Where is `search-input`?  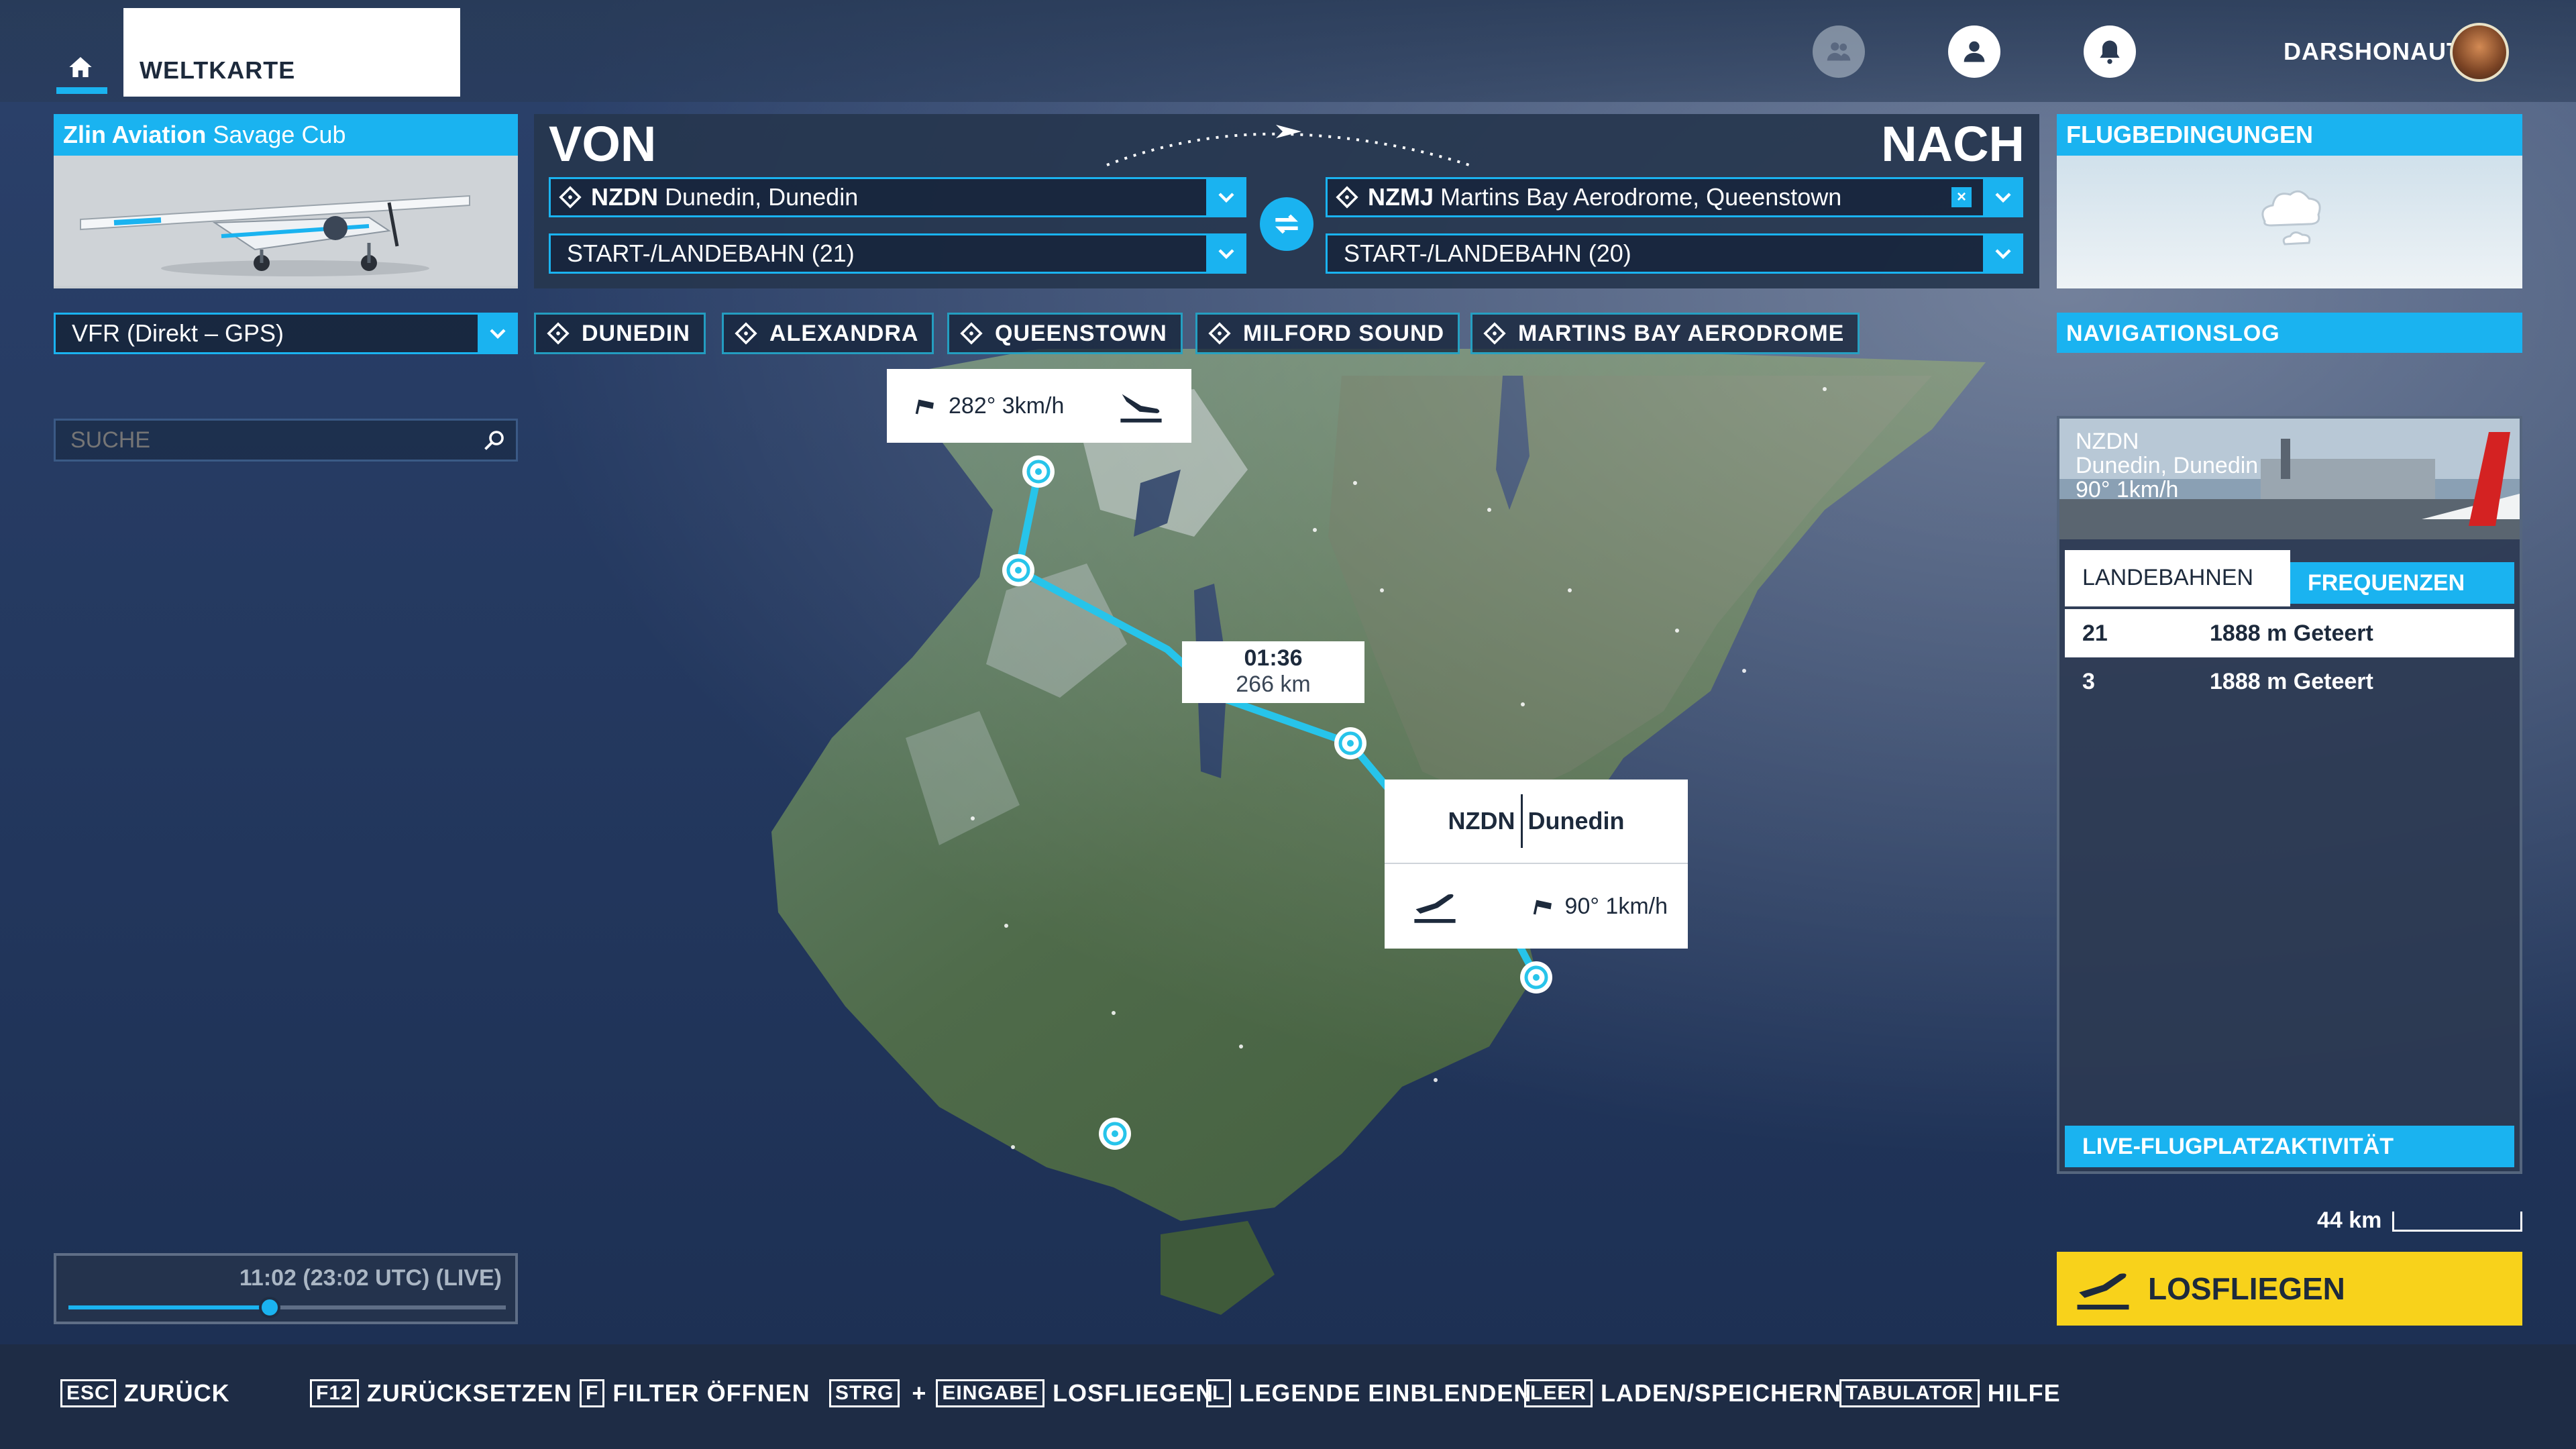
search-input is located at coordinates (276, 440).